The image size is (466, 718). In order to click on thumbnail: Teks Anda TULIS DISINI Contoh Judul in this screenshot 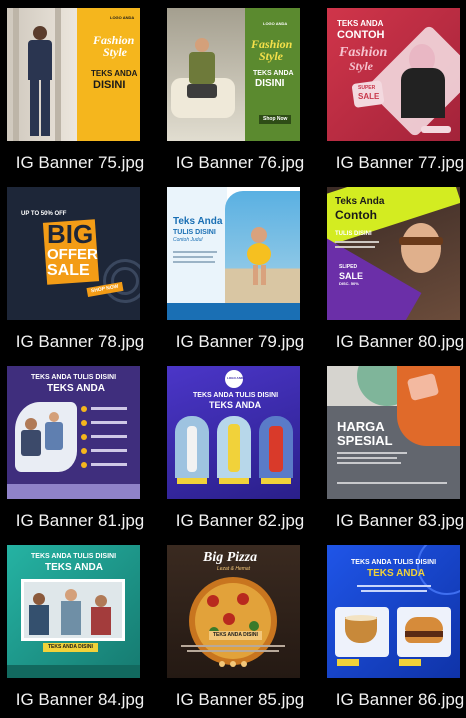, I will do `click(233, 253)`.